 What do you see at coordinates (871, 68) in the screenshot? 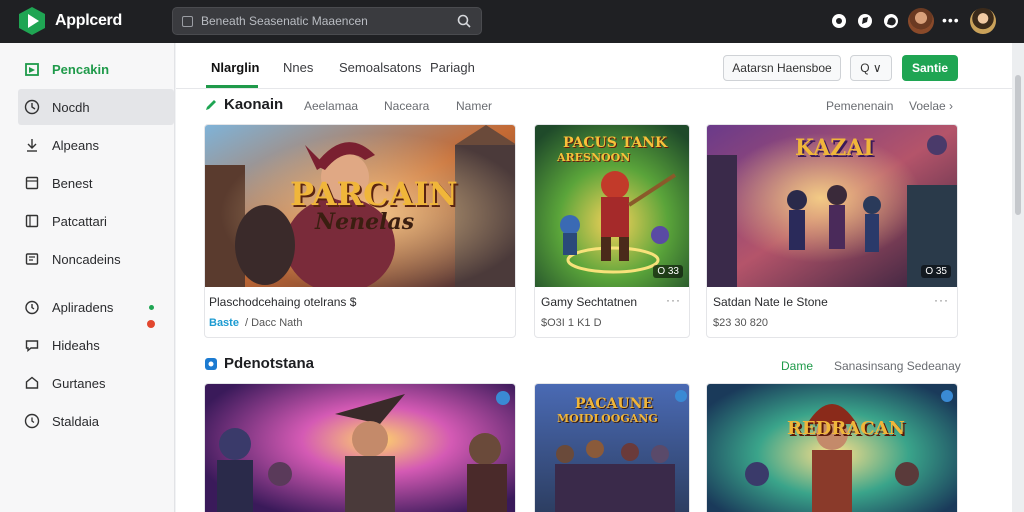
I see `sort-dropdown: Q ∨` at bounding box center [871, 68].